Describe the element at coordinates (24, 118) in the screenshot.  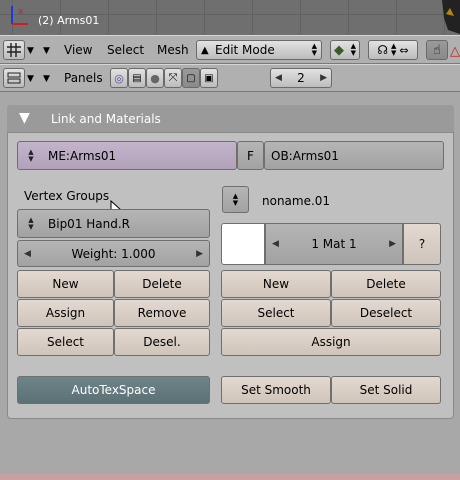
I see `collapse-triangle-icon: ▼` at that location.